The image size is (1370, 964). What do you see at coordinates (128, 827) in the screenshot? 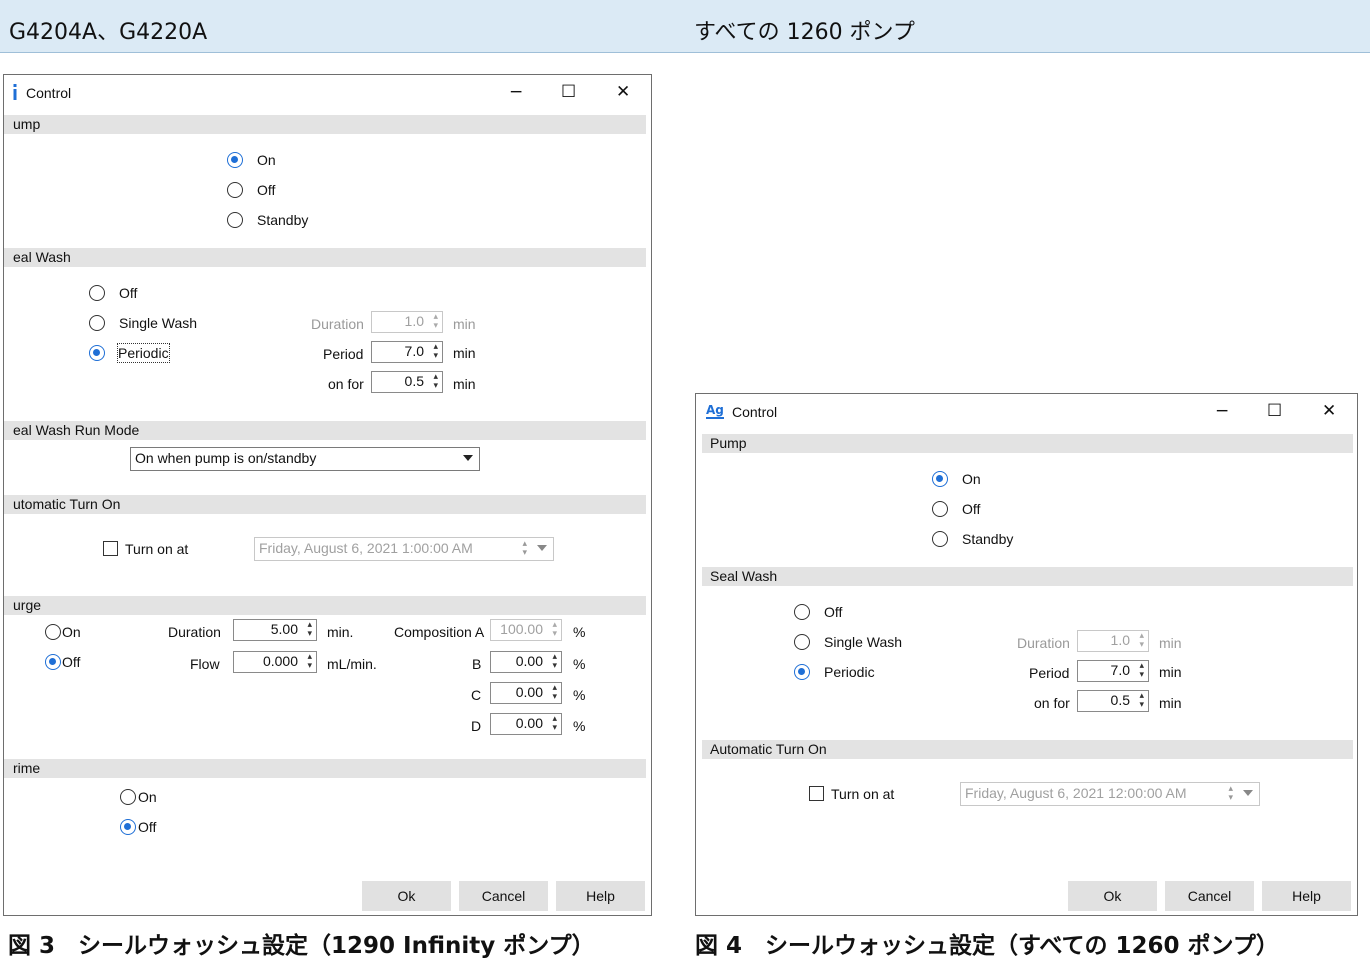
I see `prime-off-radio` at bounding box center [128, 827].